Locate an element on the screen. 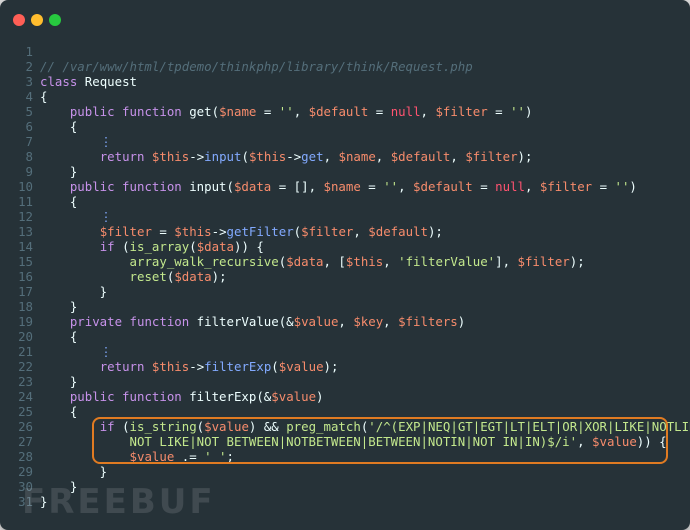  line-number: 12 is located at coordinates (25, 216).